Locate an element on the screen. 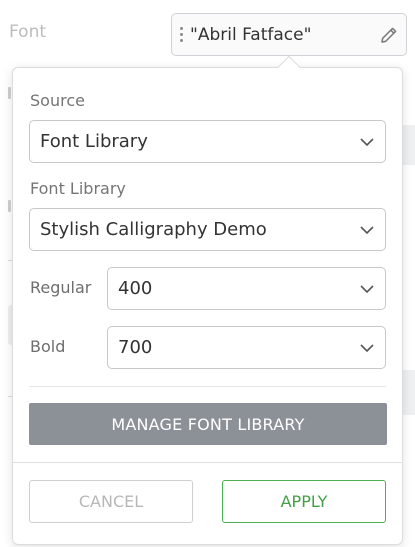 This screenshot has height=547, width=415. font-value: "Abril Fatface" is located at coordinates (251, 34).